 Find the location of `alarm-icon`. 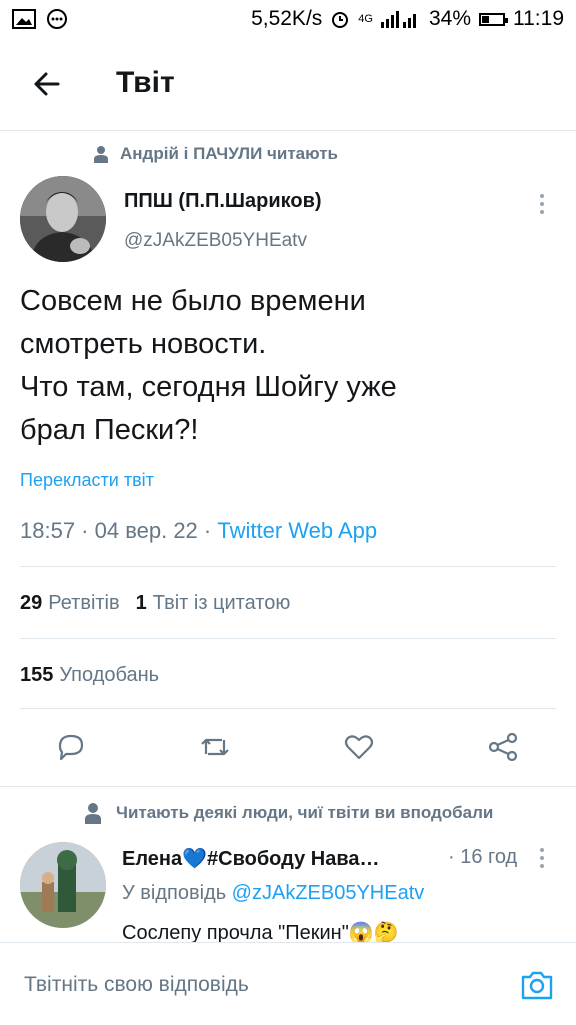

alarm-icon is located at coordinates (340, 20).